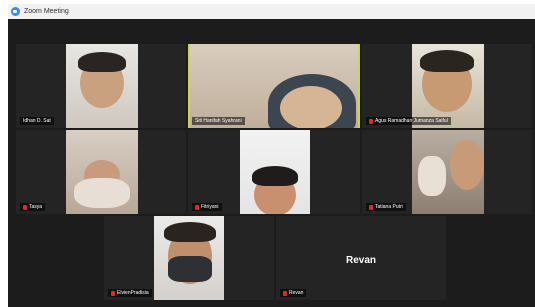 The image size is (535, 307). I want to click on participant-name-bar: Idhan D. Sat, so click(37, 121).